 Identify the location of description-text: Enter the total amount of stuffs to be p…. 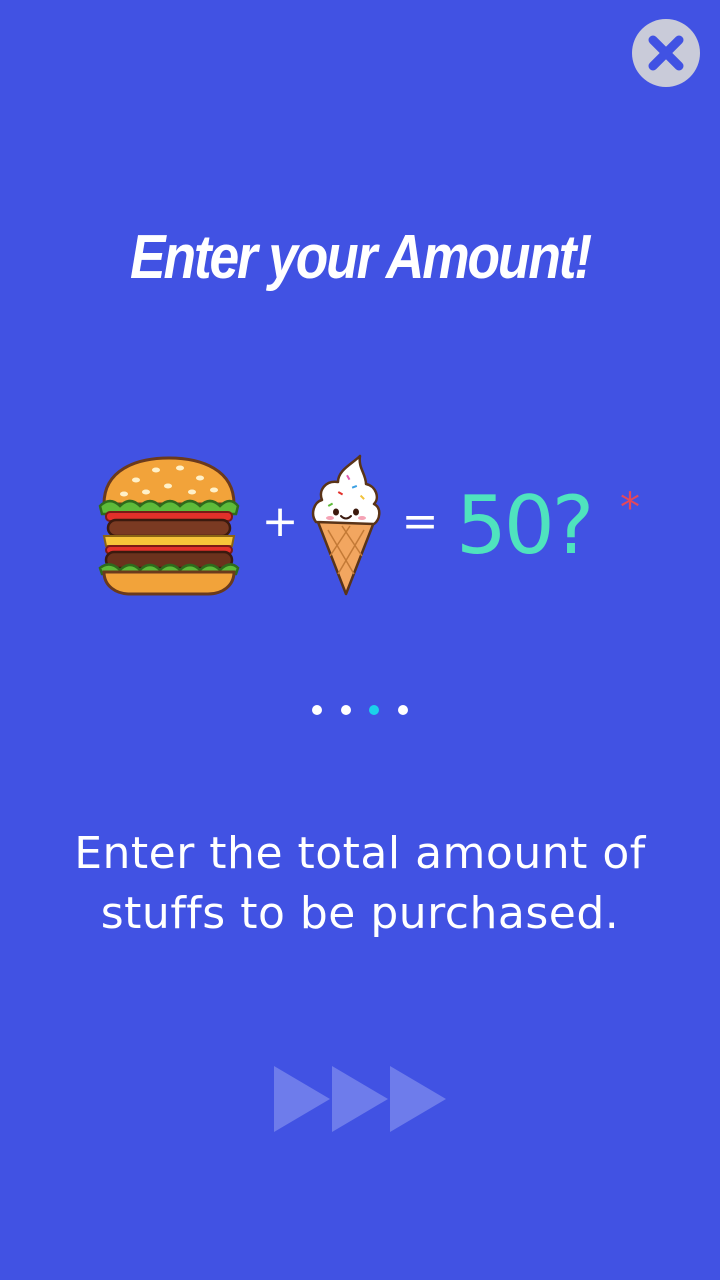
(360, 883).